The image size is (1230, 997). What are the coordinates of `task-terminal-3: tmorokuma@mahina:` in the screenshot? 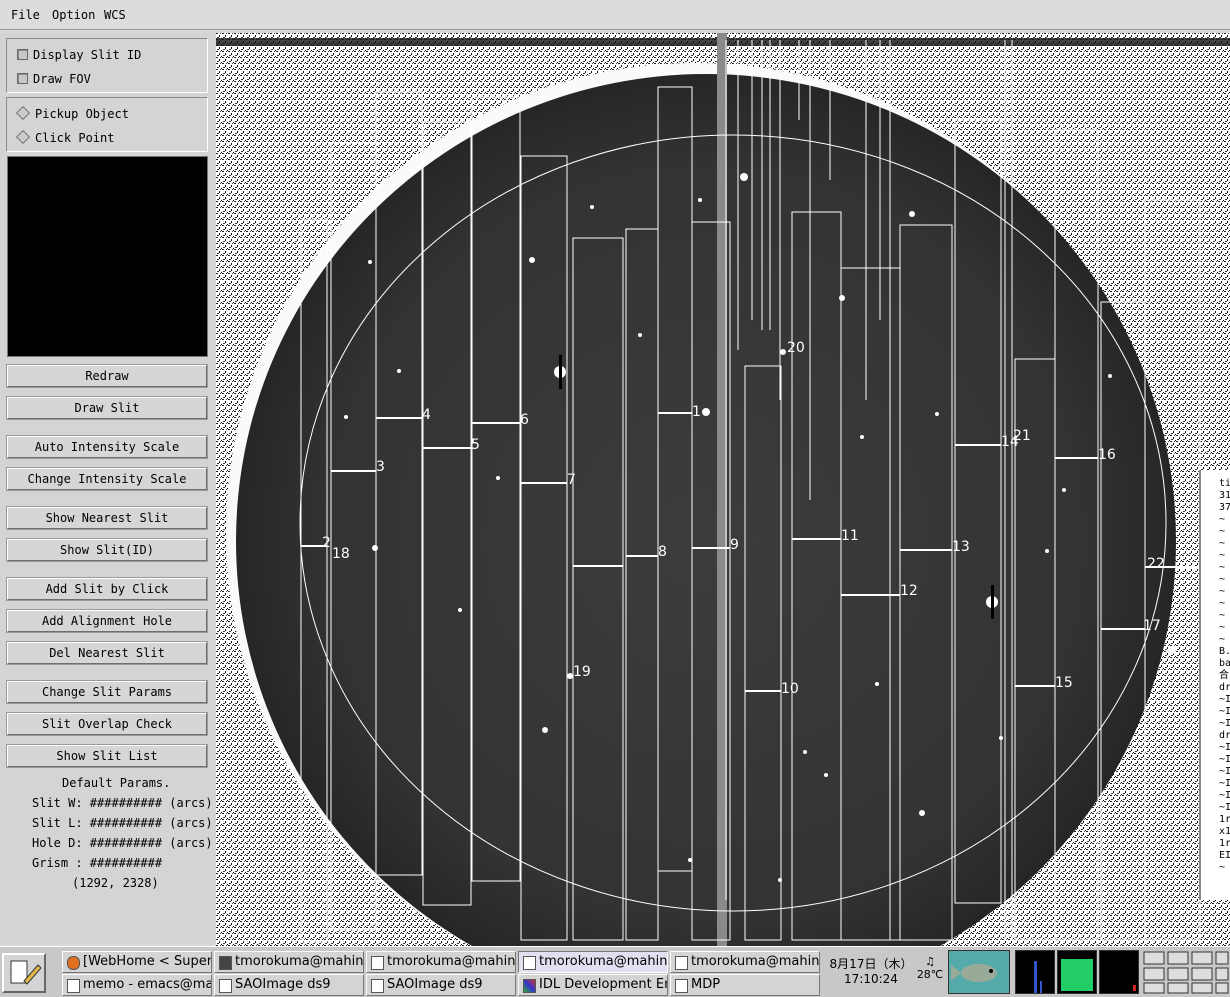 It's located at (593, 962).